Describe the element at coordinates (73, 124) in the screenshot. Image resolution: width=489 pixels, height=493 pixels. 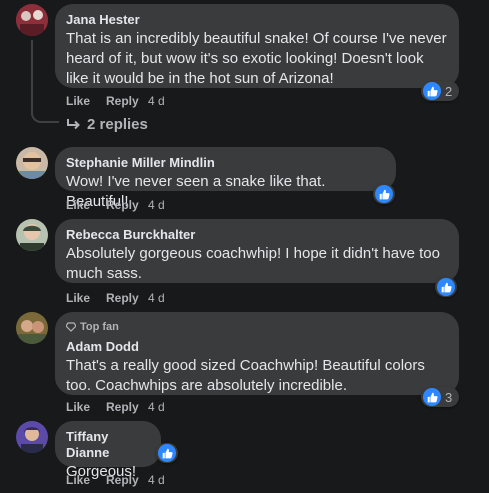
I see `reply-arrow-icon` at that location.